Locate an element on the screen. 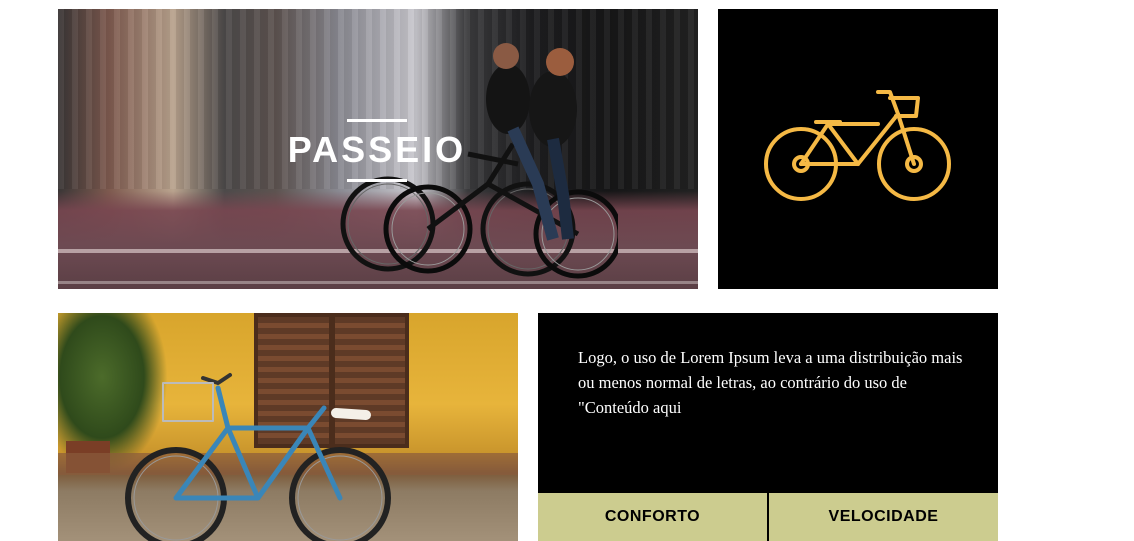  title-top-bar is located at coordinates (377, 120).